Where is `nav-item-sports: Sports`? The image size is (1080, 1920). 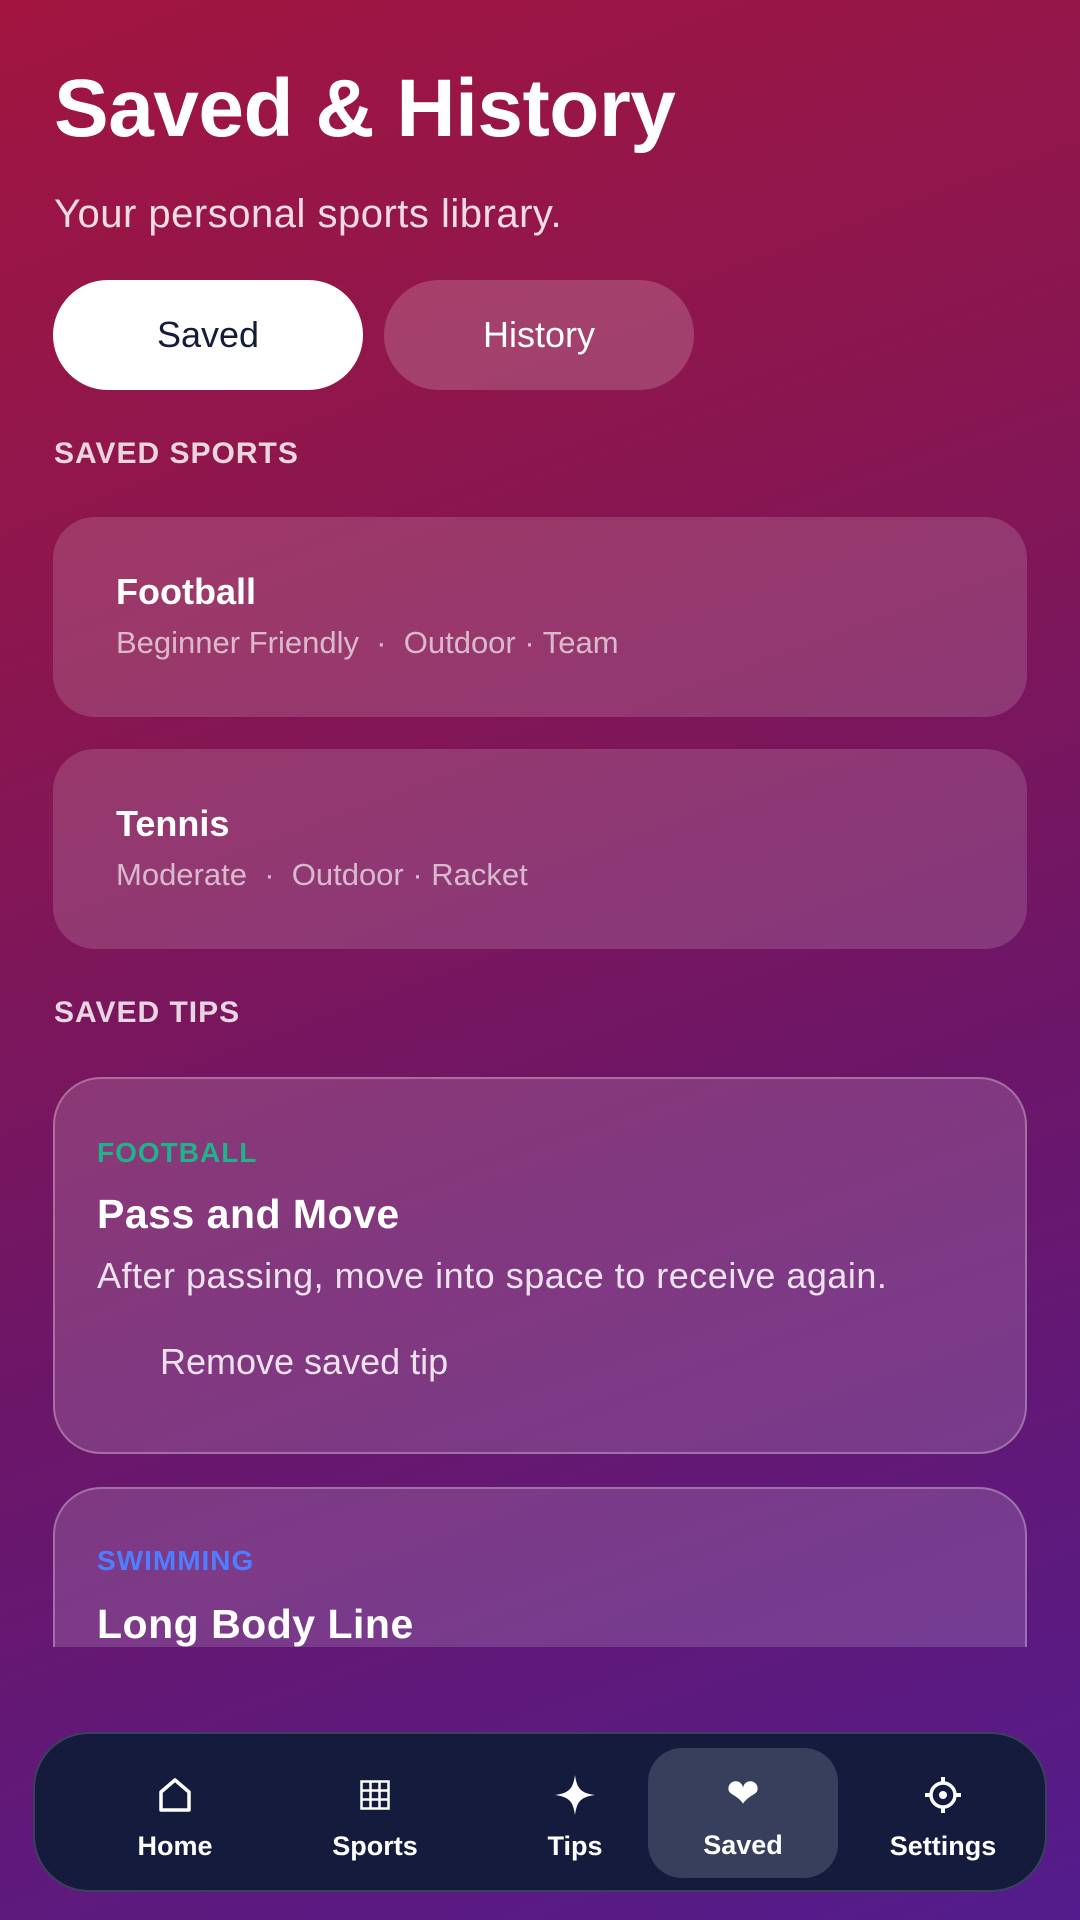 nav-item-sports: Sports is located at coordinates (375, 1814).